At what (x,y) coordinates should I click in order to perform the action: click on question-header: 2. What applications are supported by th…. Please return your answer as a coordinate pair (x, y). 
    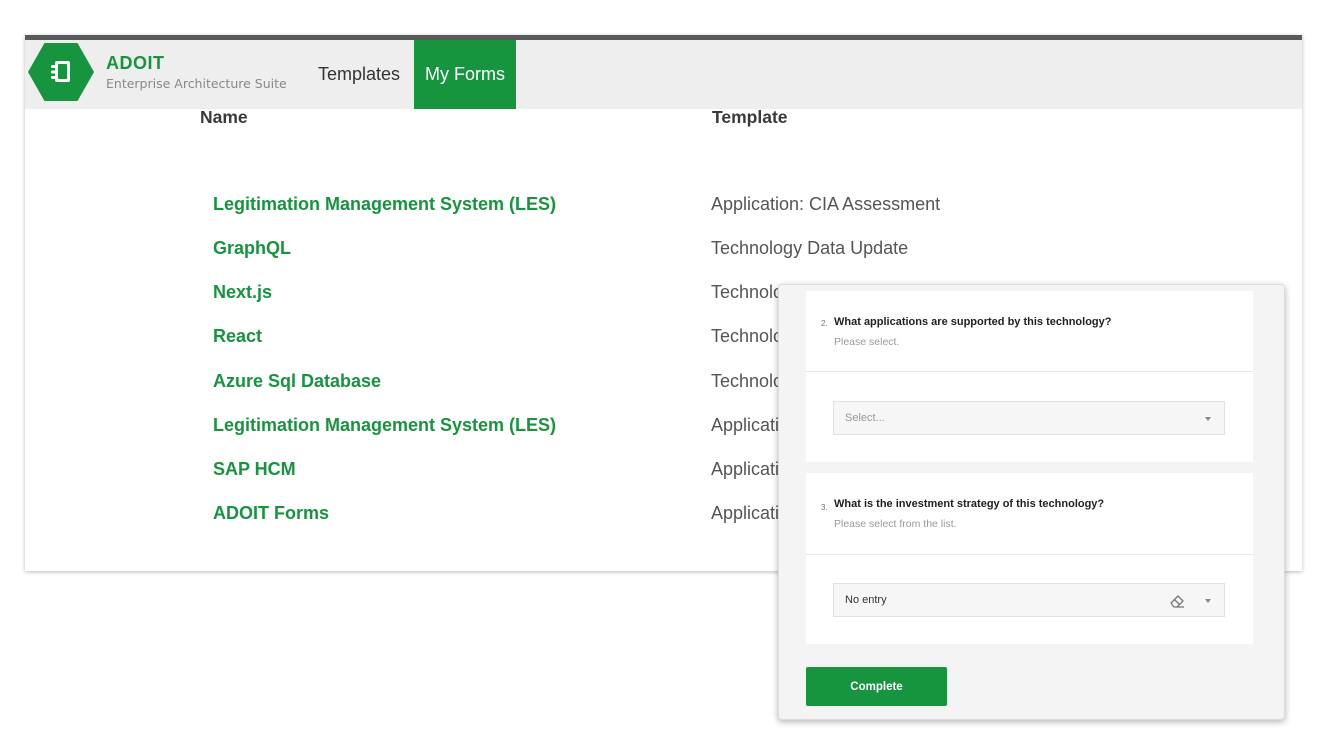
    Looking at the image, I should click on (1029, 331).